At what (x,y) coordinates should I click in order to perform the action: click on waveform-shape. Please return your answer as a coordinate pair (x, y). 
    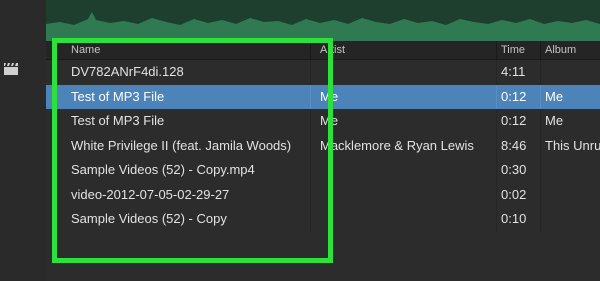
    Looking at the image, I should click on (323, 26).